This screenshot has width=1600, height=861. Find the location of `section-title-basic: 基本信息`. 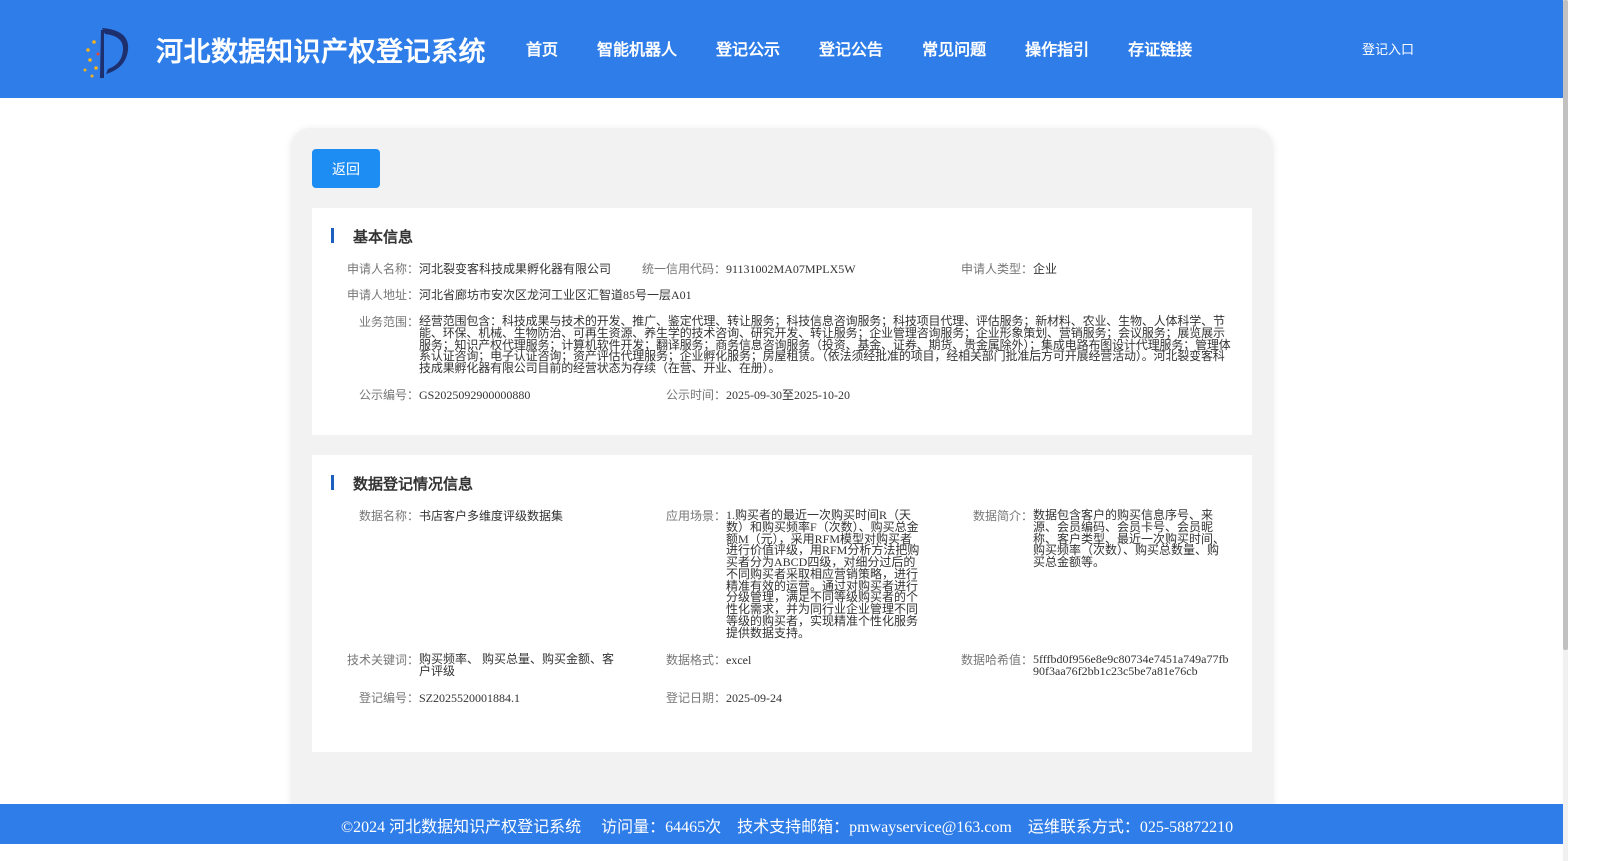

section-title-basic: 基本信息 is located at coordinates (383, 237).